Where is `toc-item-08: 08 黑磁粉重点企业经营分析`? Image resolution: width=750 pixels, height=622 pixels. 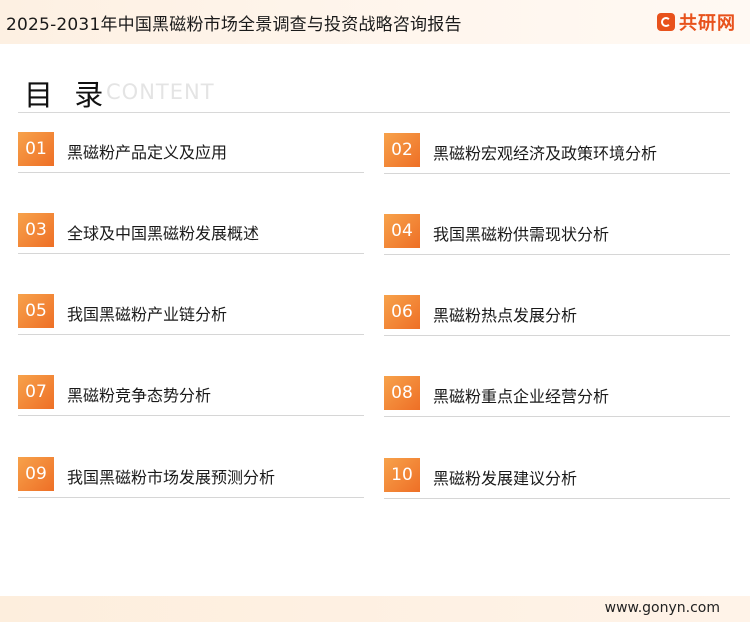
toc-item-08: 08 黑磁粉重点企业经营分析 is located at coordinates (557, 396).